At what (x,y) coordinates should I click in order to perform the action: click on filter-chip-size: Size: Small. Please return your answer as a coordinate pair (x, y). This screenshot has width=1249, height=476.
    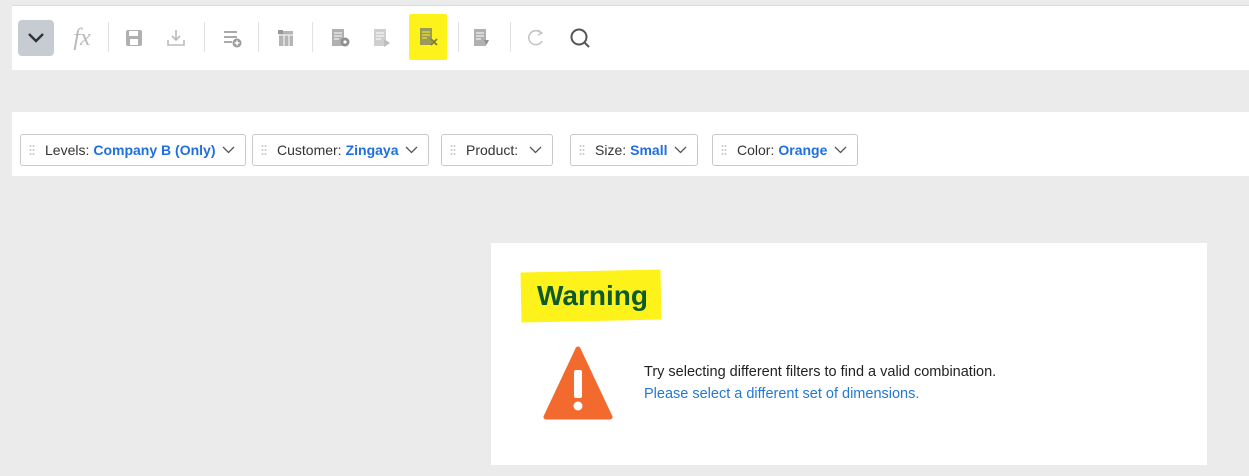
    Looking at the image, I should click on (634, 150).